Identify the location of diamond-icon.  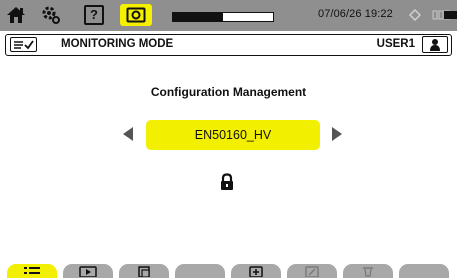
(415, 15).